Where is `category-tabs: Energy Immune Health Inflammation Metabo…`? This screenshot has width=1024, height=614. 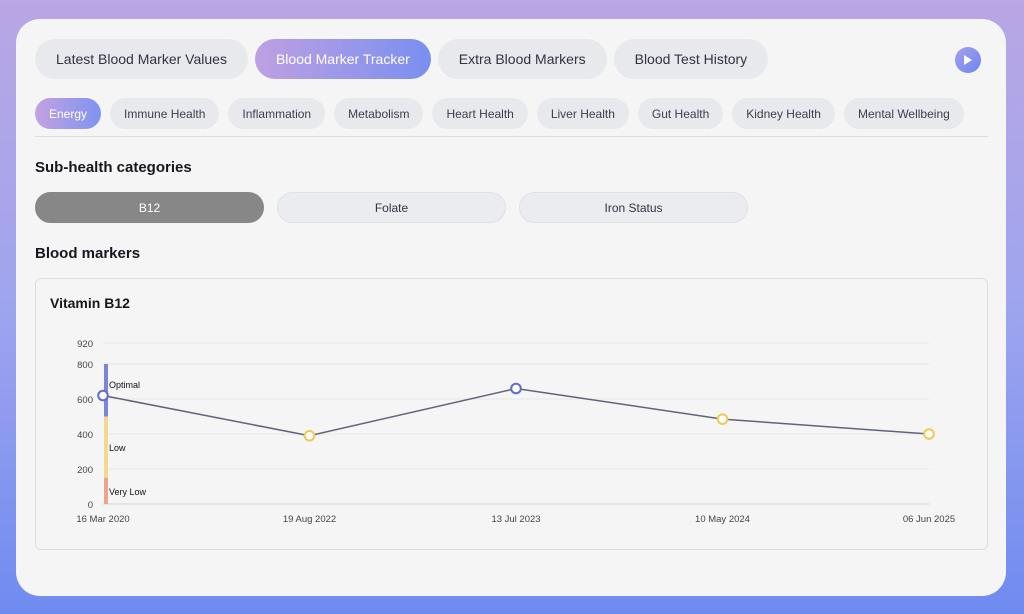 category-tabs: Energy Immune Health Inflammation Metabo… is located at coordinates (499, 113).